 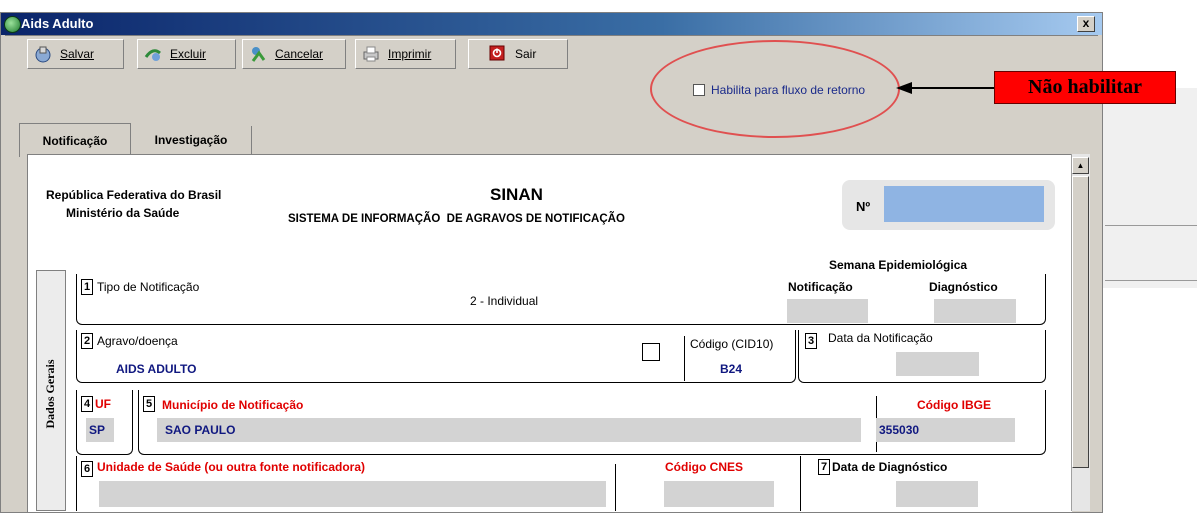 What do you see at coordinates (731, 369) in the screenshot?
I see `cid-value: B24` at bounding box center [731, 369].